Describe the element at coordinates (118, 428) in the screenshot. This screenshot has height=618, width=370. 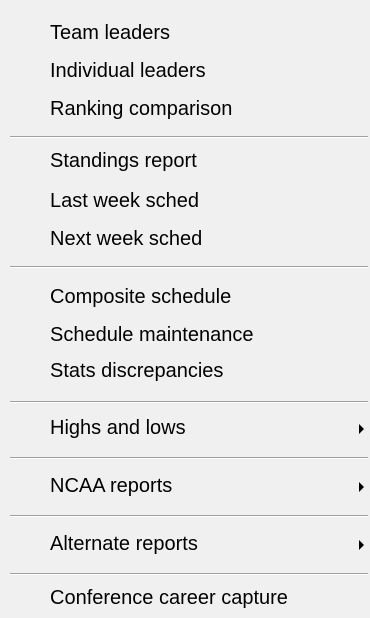
I see `menu-item-label: Highs and lows` at that location.